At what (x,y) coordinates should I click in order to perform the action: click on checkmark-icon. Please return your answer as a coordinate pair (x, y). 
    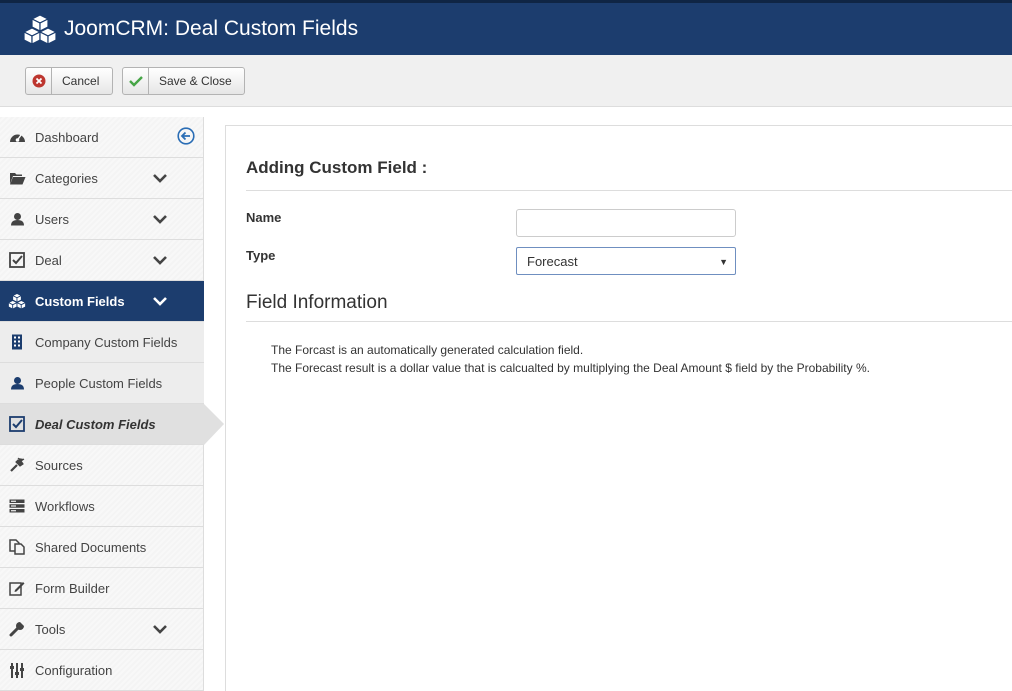
    Looking at the image, I should click on (136, 81).